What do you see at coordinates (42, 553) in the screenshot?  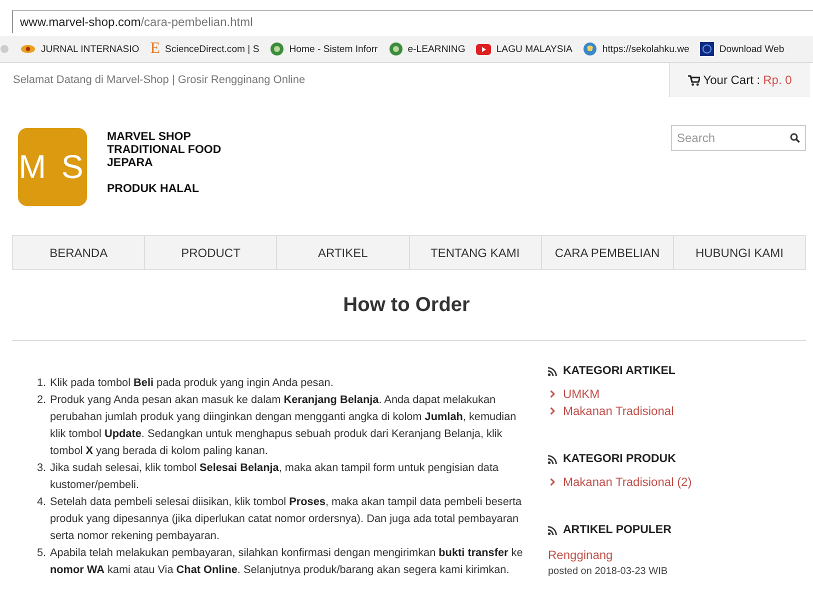 I see `step-number: 5.` at bounding box center [42, 553].